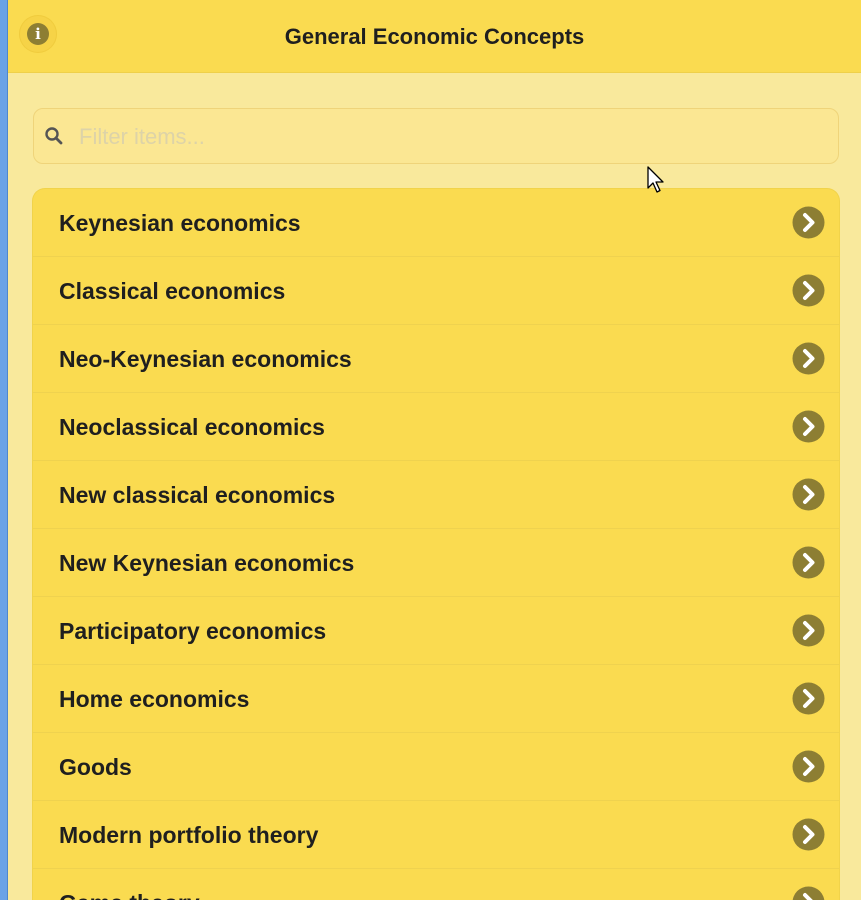 The width and height of the screenshot is (861, 900). What do you see at coordinates (192, 427) in the screenshot?
I see `list-item-label: Neoclassical economics` at bounding box center [192, 427].